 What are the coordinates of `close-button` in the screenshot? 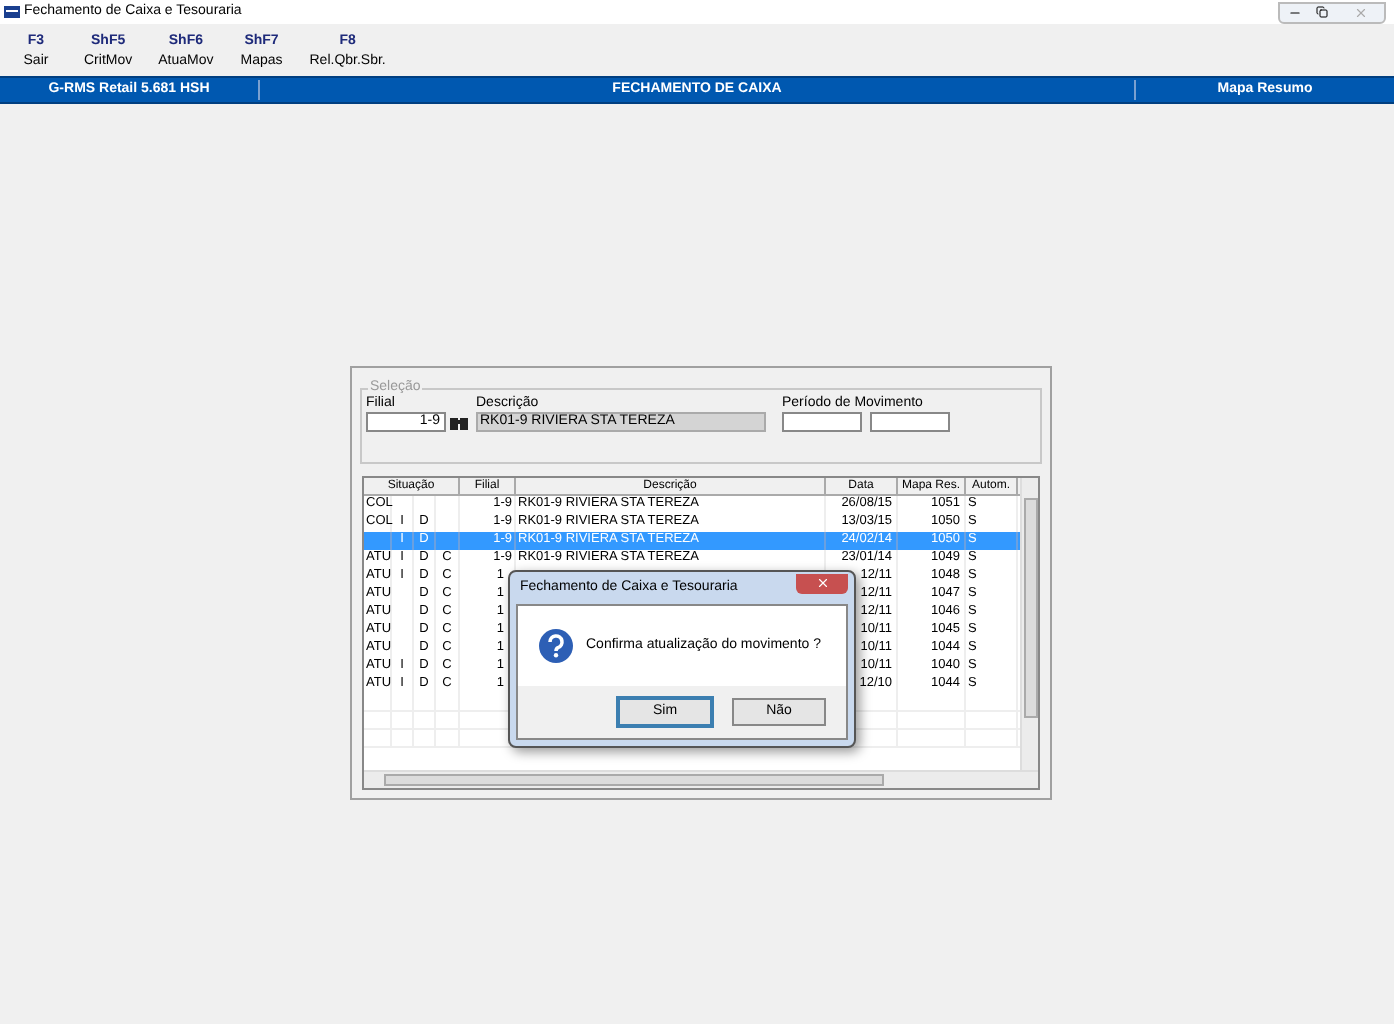 It's located at (822, 583).